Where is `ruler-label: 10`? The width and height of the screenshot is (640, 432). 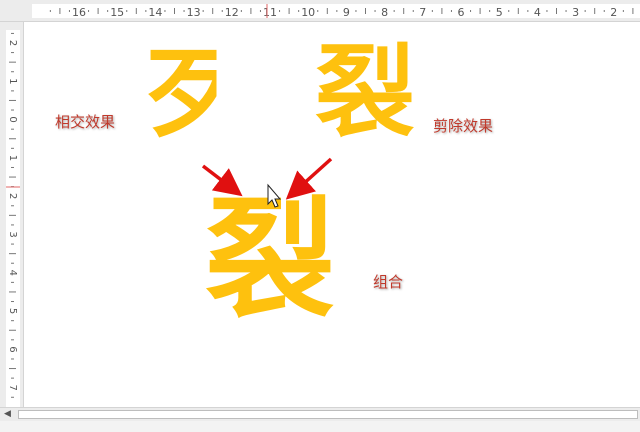 ruler-label: 10 is located at coordinates (308, 12).